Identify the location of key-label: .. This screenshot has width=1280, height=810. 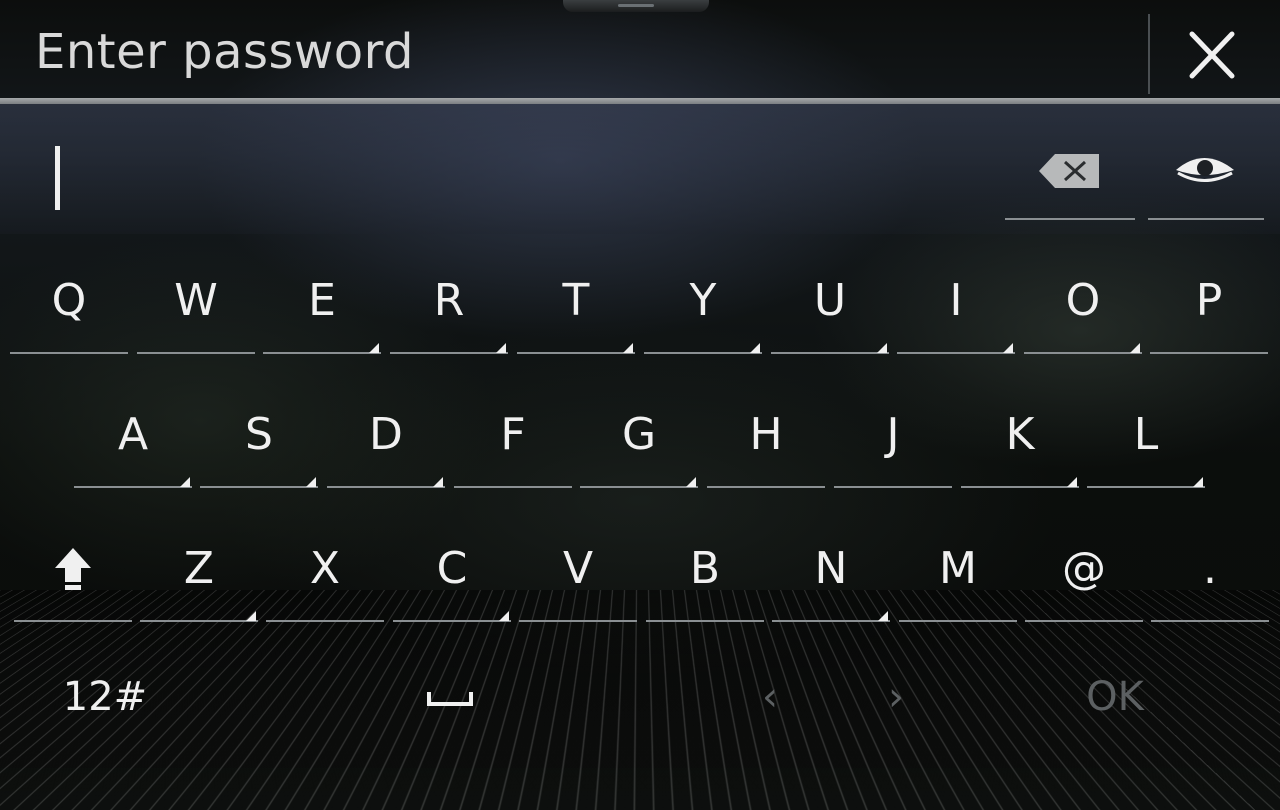
(1210, 568).